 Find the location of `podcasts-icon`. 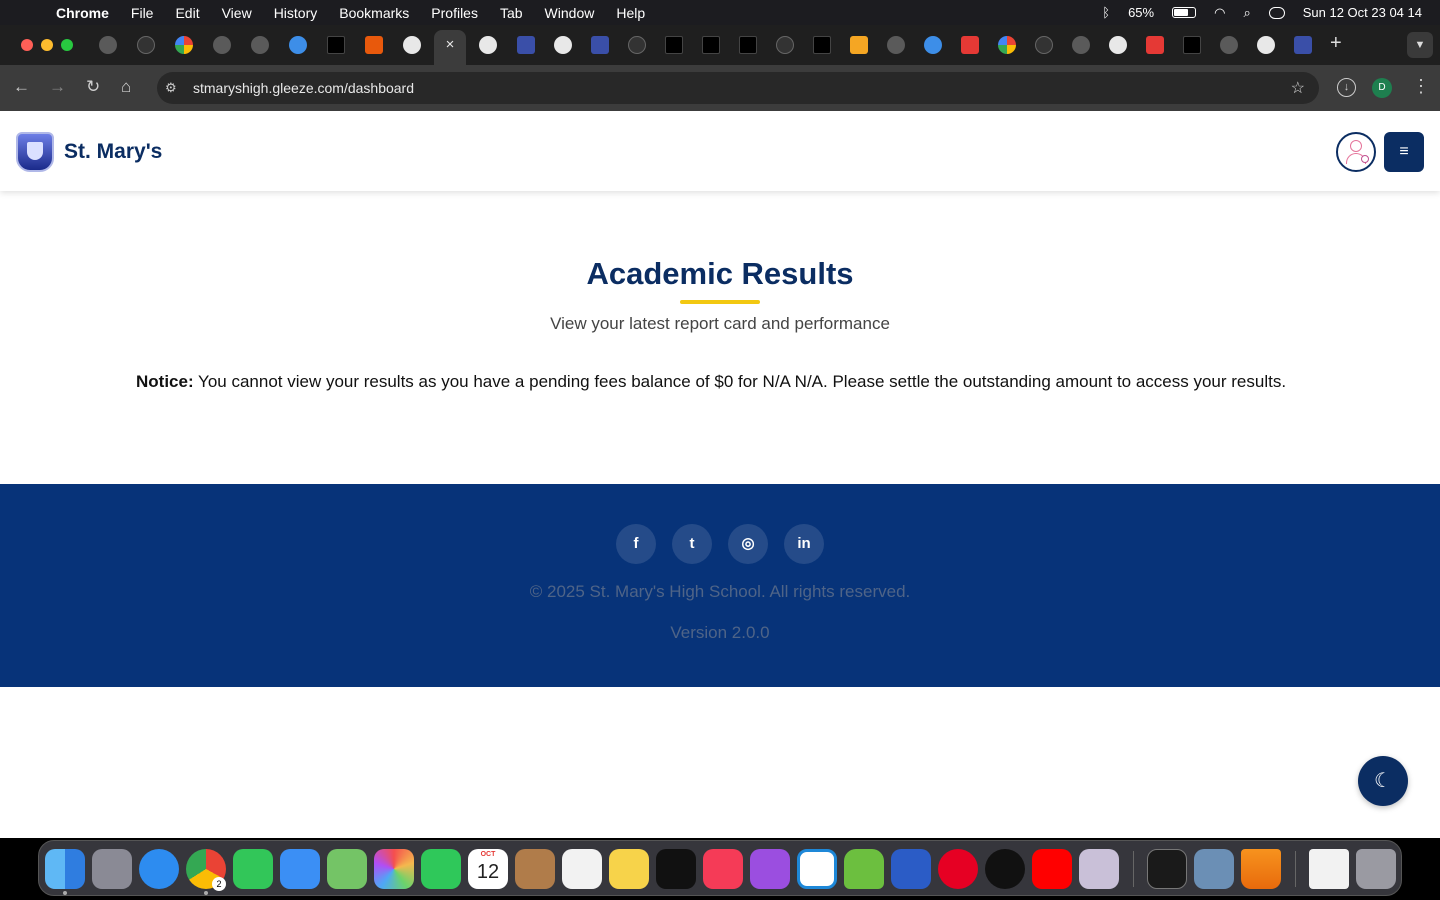

podcasts-icon is located at coordinates (770, 869).